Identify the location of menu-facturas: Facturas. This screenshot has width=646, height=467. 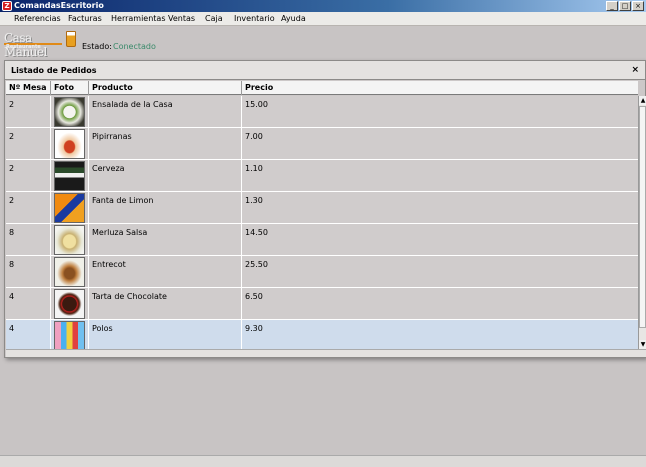
(85, 19).